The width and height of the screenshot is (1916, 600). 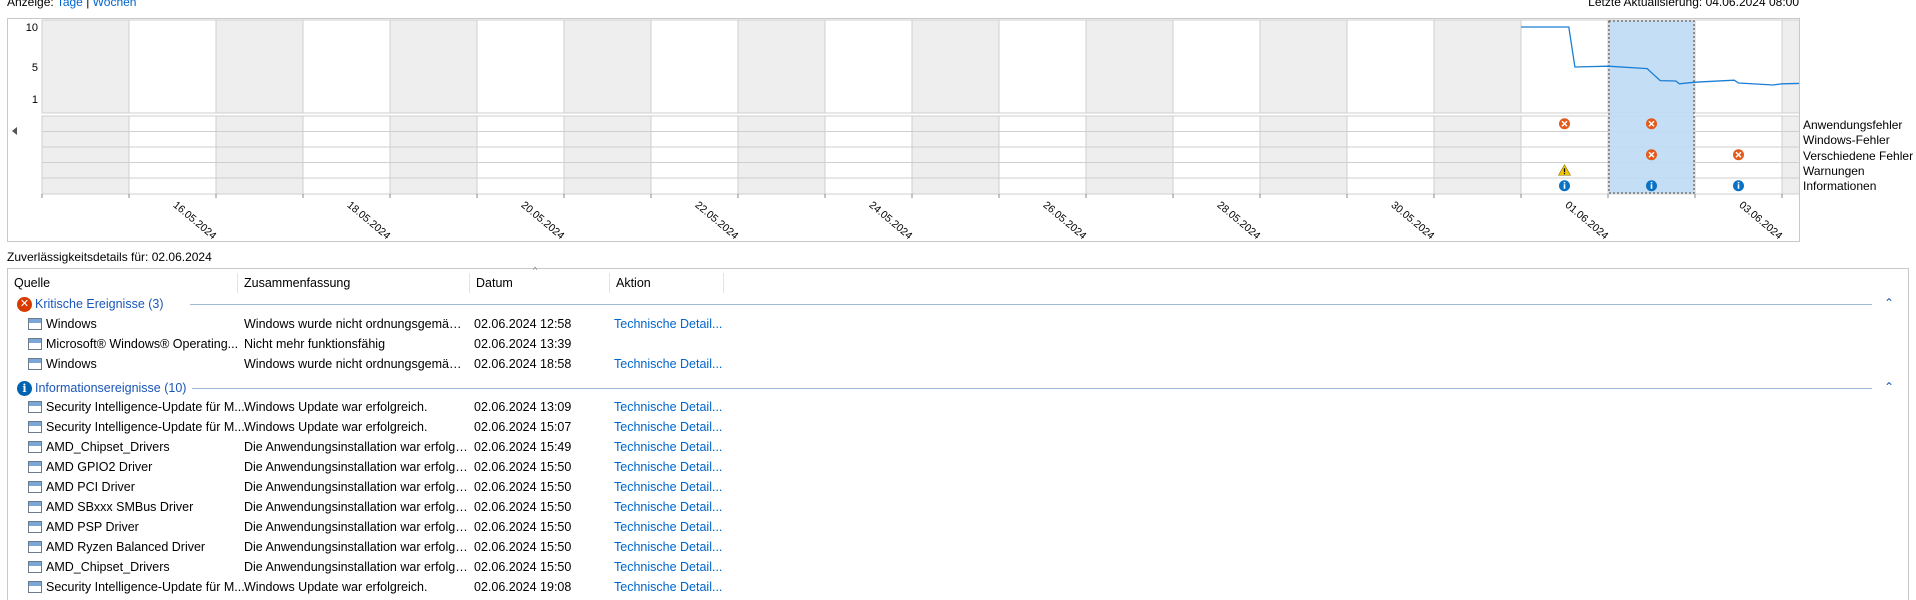 I want to click on cell-source: AMD GPIO2 Driver, so click(x=99, y=467).